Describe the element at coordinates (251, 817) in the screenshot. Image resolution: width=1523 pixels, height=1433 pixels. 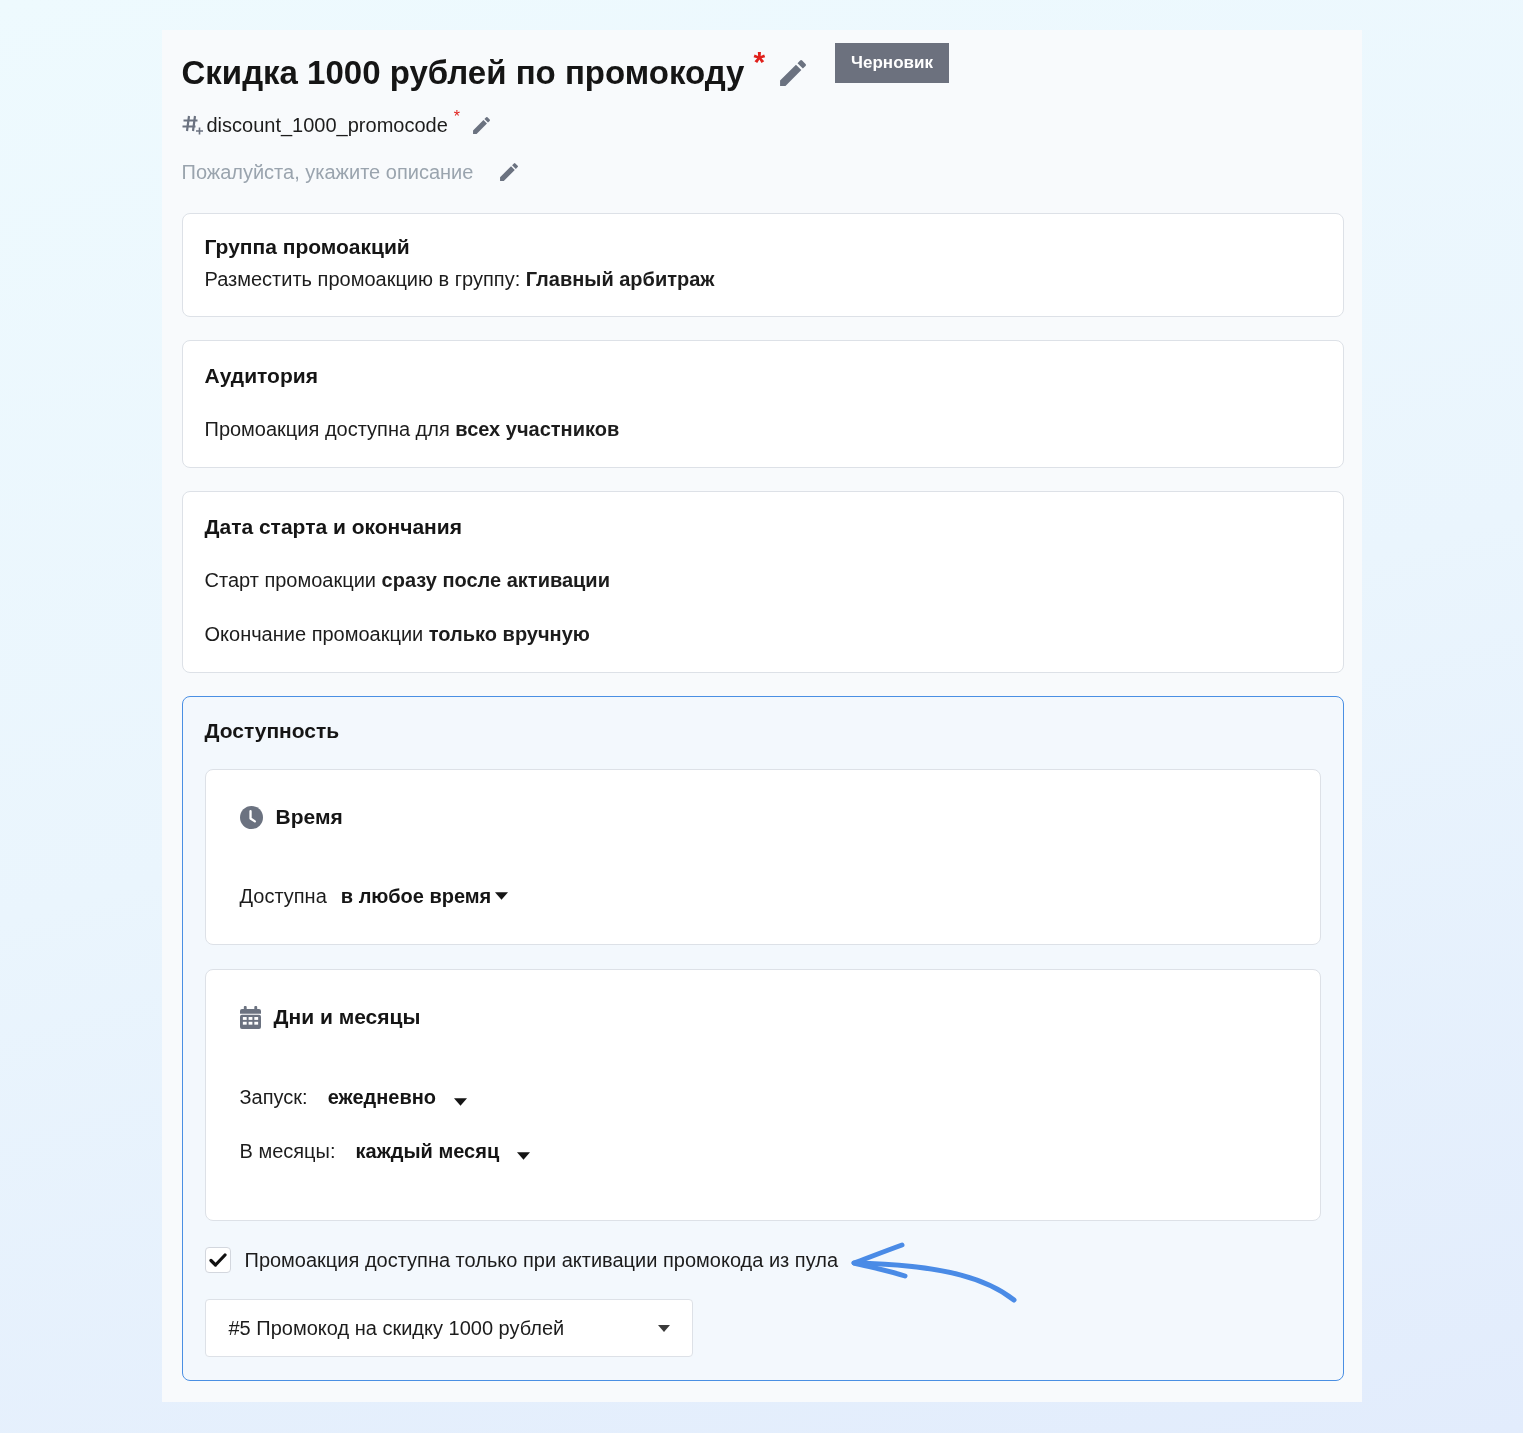
I see `clock-icon` at that location.